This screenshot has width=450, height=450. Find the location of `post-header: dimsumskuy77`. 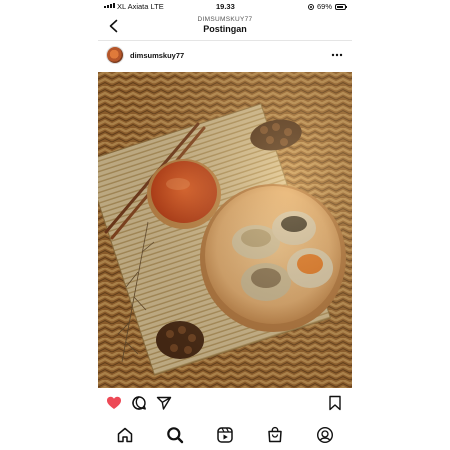

post-header: dimsumskuy77 is located at coordinates (225, 56).